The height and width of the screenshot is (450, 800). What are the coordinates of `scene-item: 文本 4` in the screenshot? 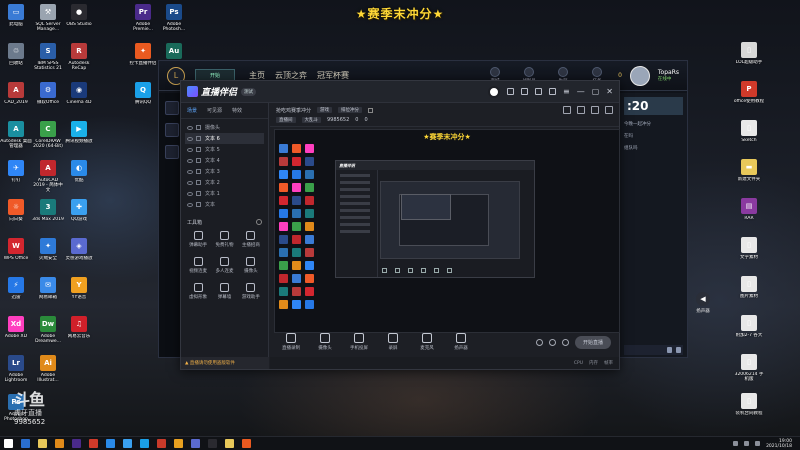 It's located at (224, 160).